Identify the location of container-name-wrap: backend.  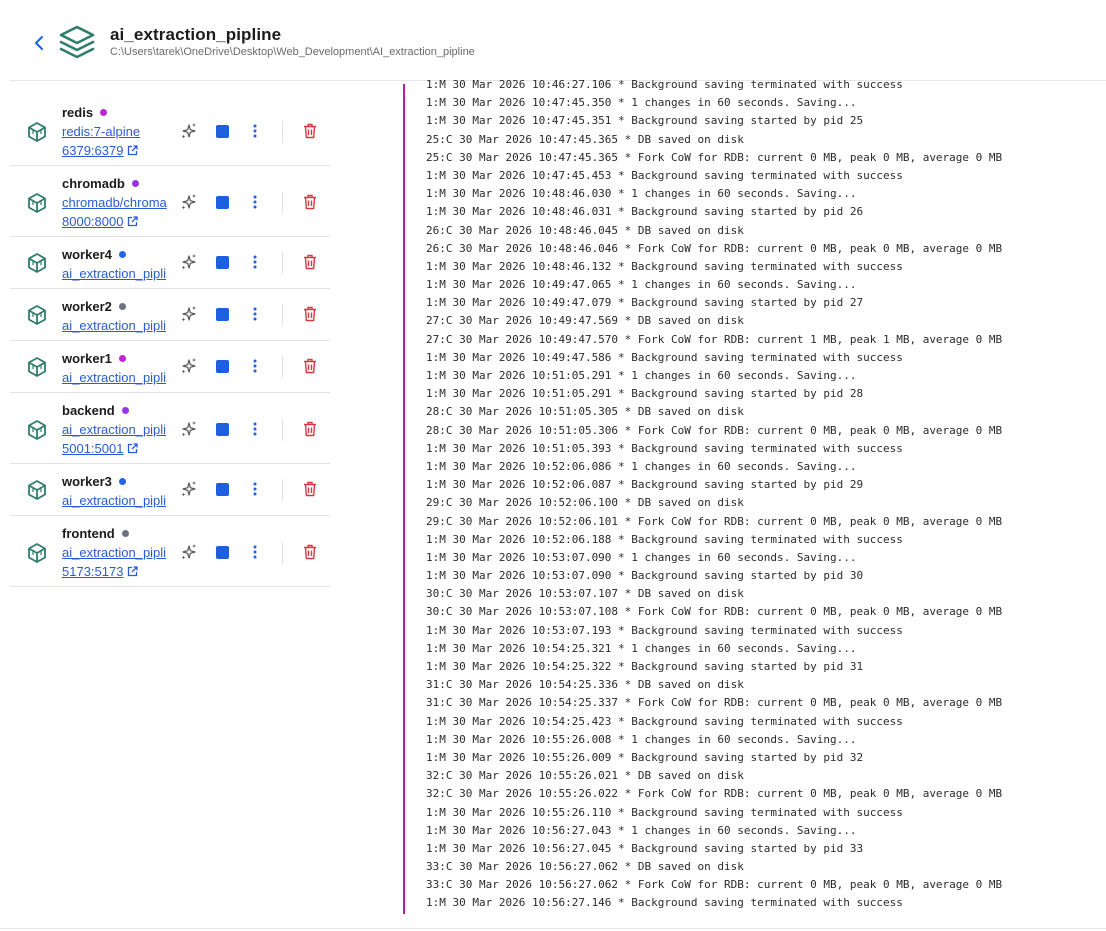
(95, 410).